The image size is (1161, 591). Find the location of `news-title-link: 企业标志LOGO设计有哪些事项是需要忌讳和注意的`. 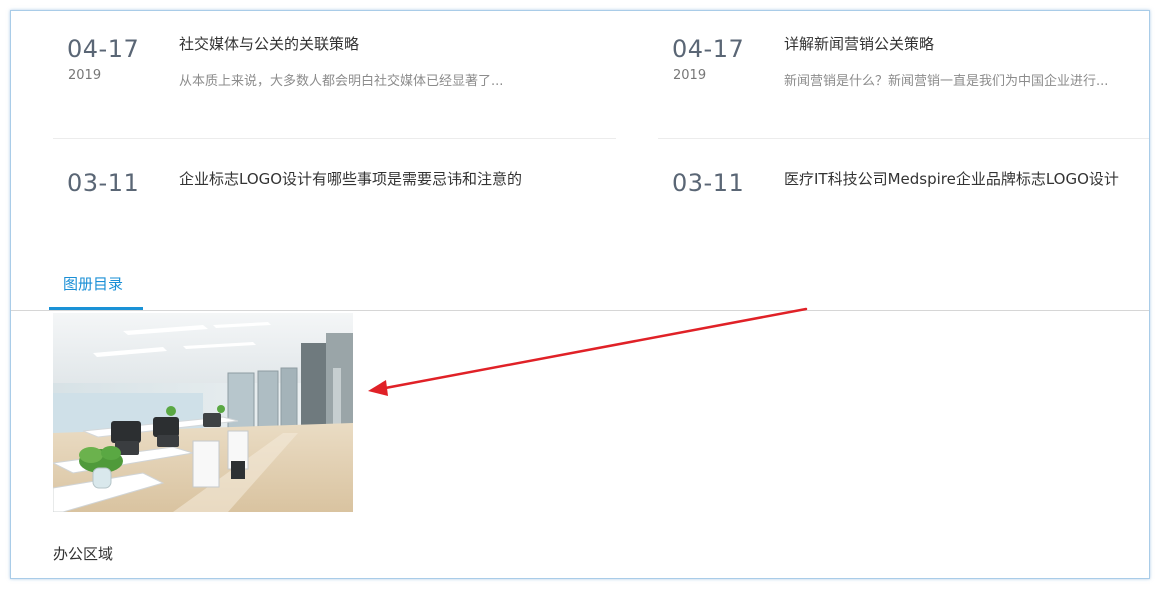

news-title-link: 企业标志LOGO设计有哪些事项是需要忌讳和注意的 is located at coordinates (350, 178).